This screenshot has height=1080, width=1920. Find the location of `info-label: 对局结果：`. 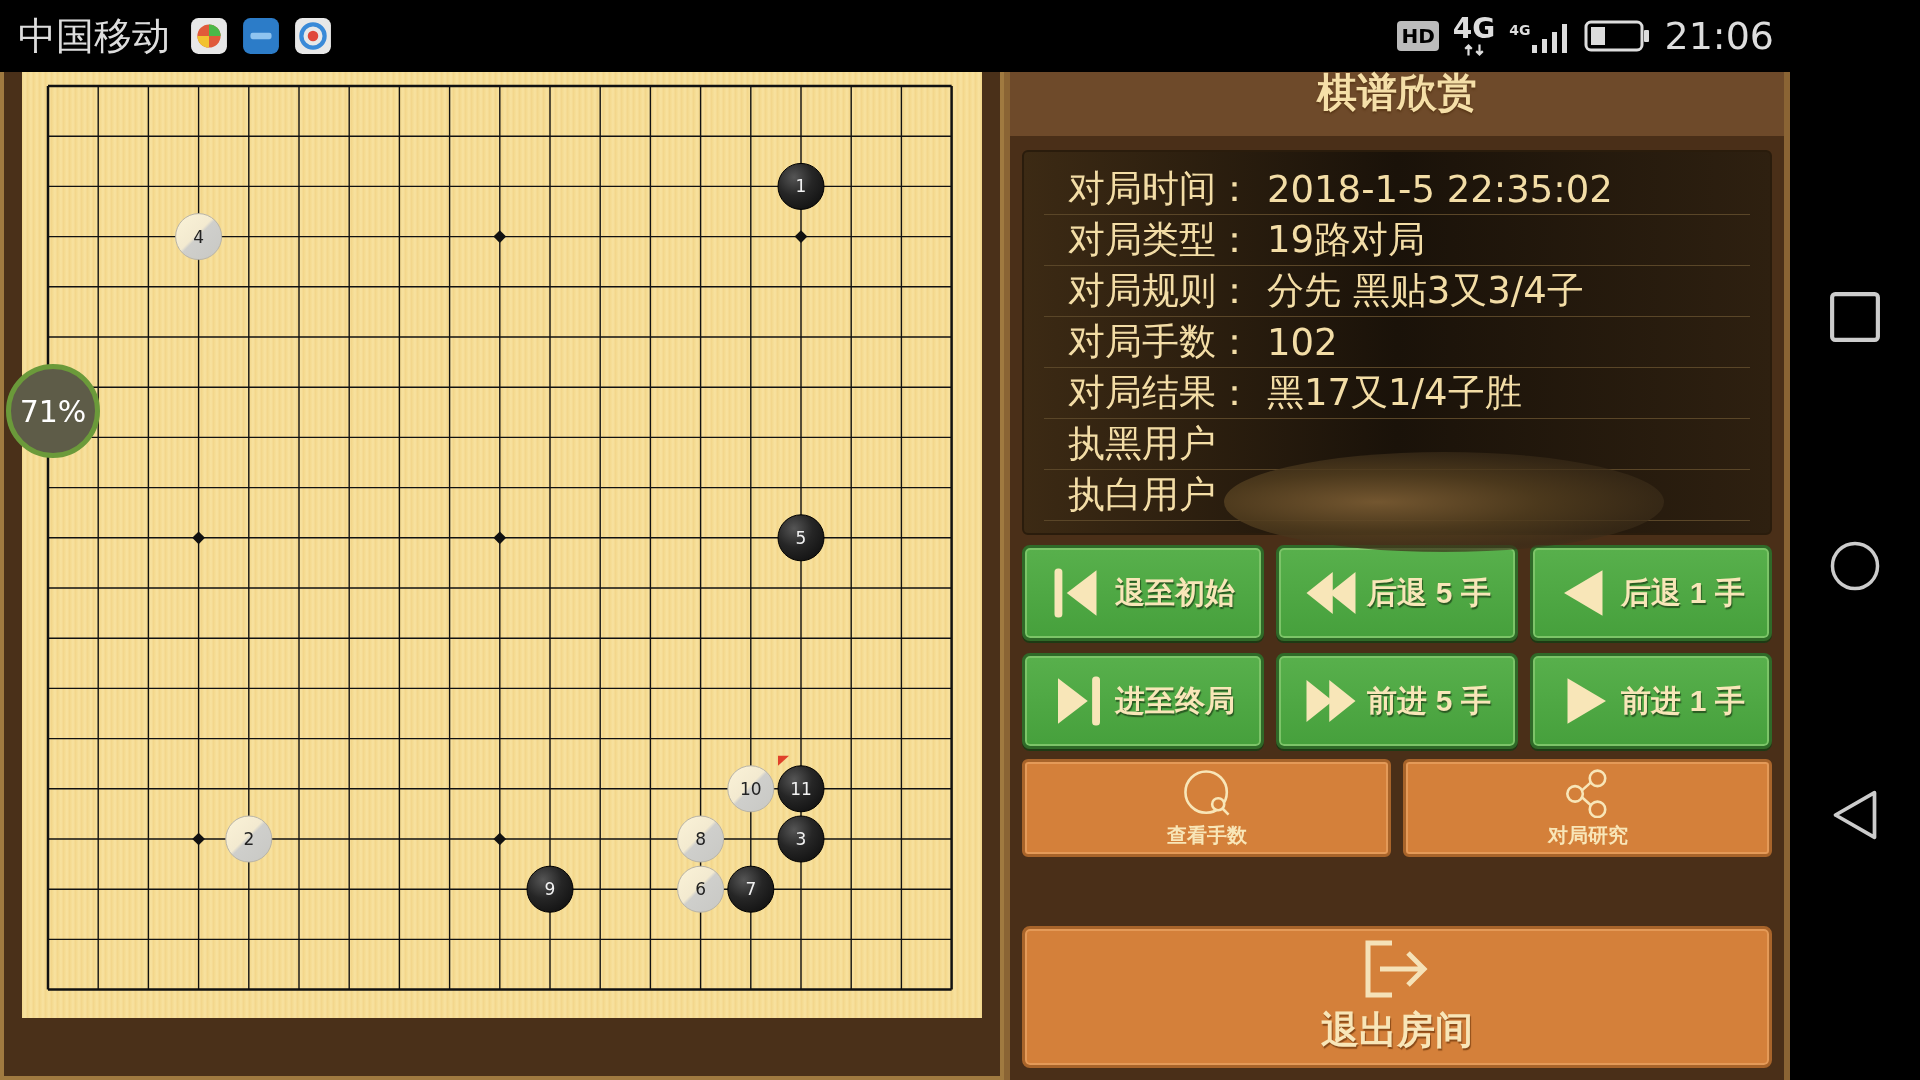

info-label: 对局结果： is located at coordinates (1160, 393).